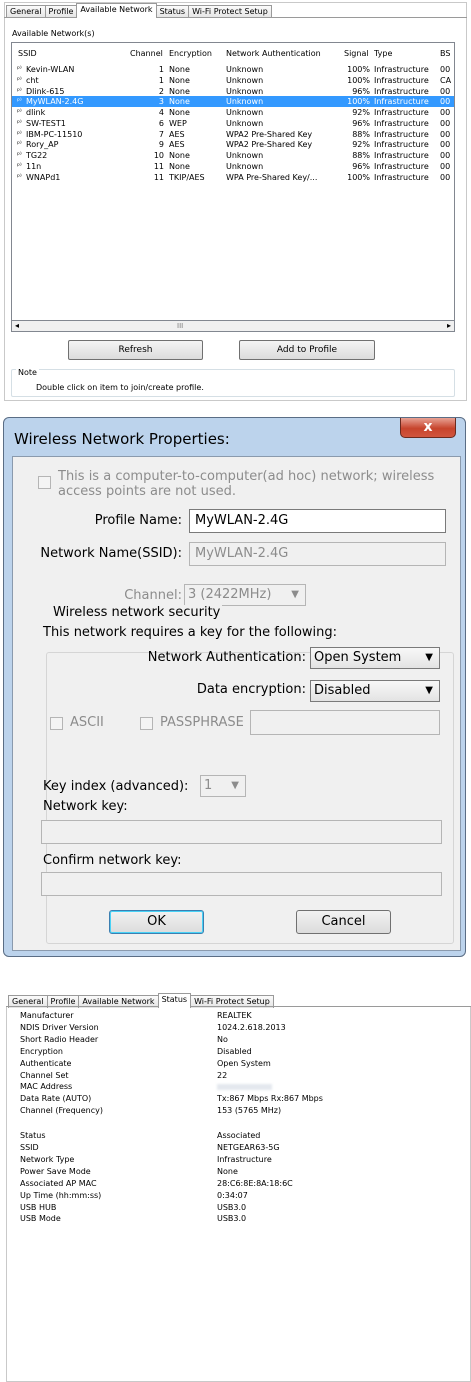 The image size is (471, 1382). I want to click on network-channel: 6, so click(161, 123).